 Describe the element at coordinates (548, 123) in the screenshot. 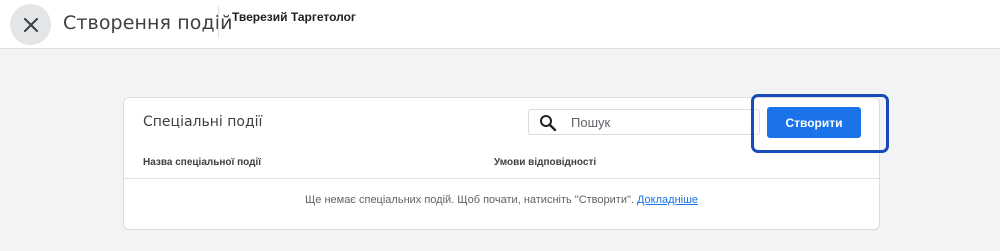

I see `search-icon` at that location.